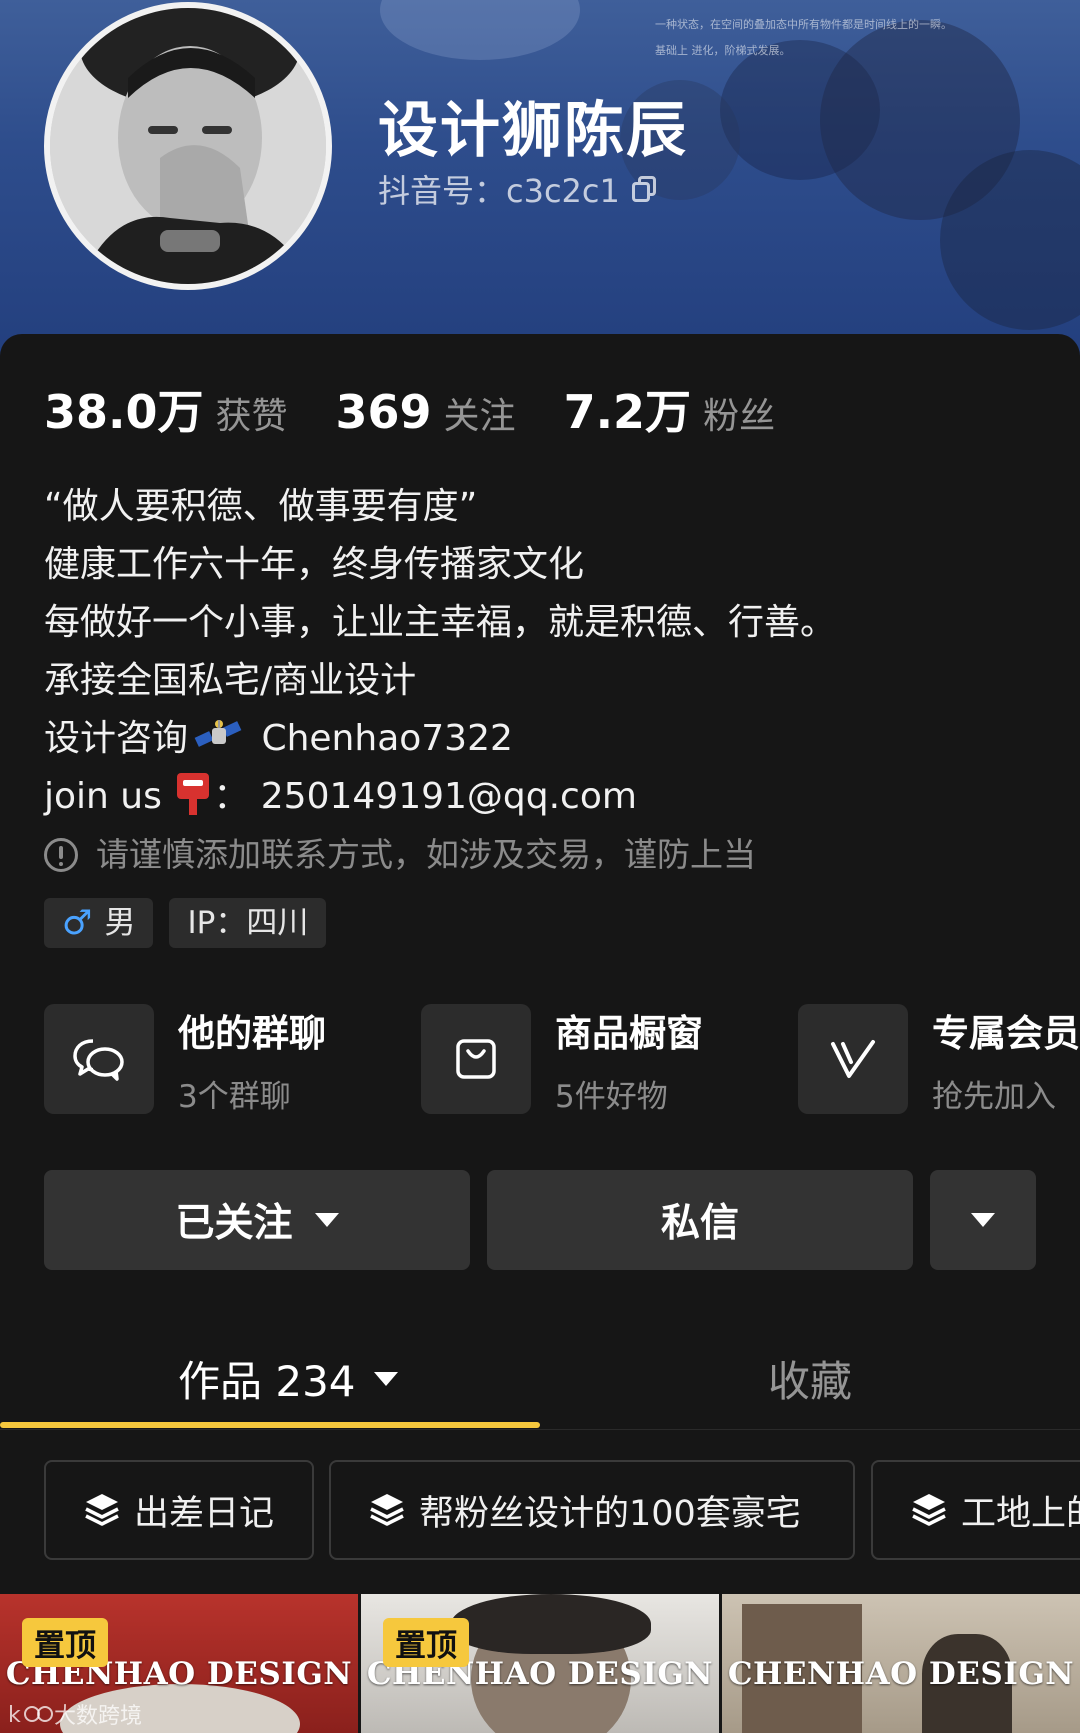  Describe the element at coordinates (479, 416) in the screenshot. I see `stat-following-label: 关注` at that location.